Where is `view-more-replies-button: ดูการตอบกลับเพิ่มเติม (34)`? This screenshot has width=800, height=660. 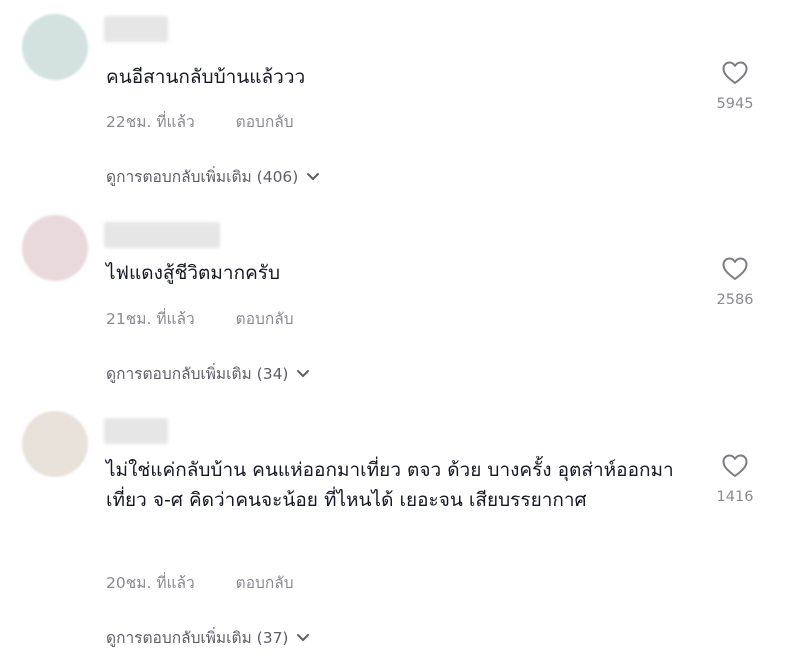 view-more-replies-button: ดูการตอบกลับเพิ่มเติม (34) is located at coordinates (208, 373).